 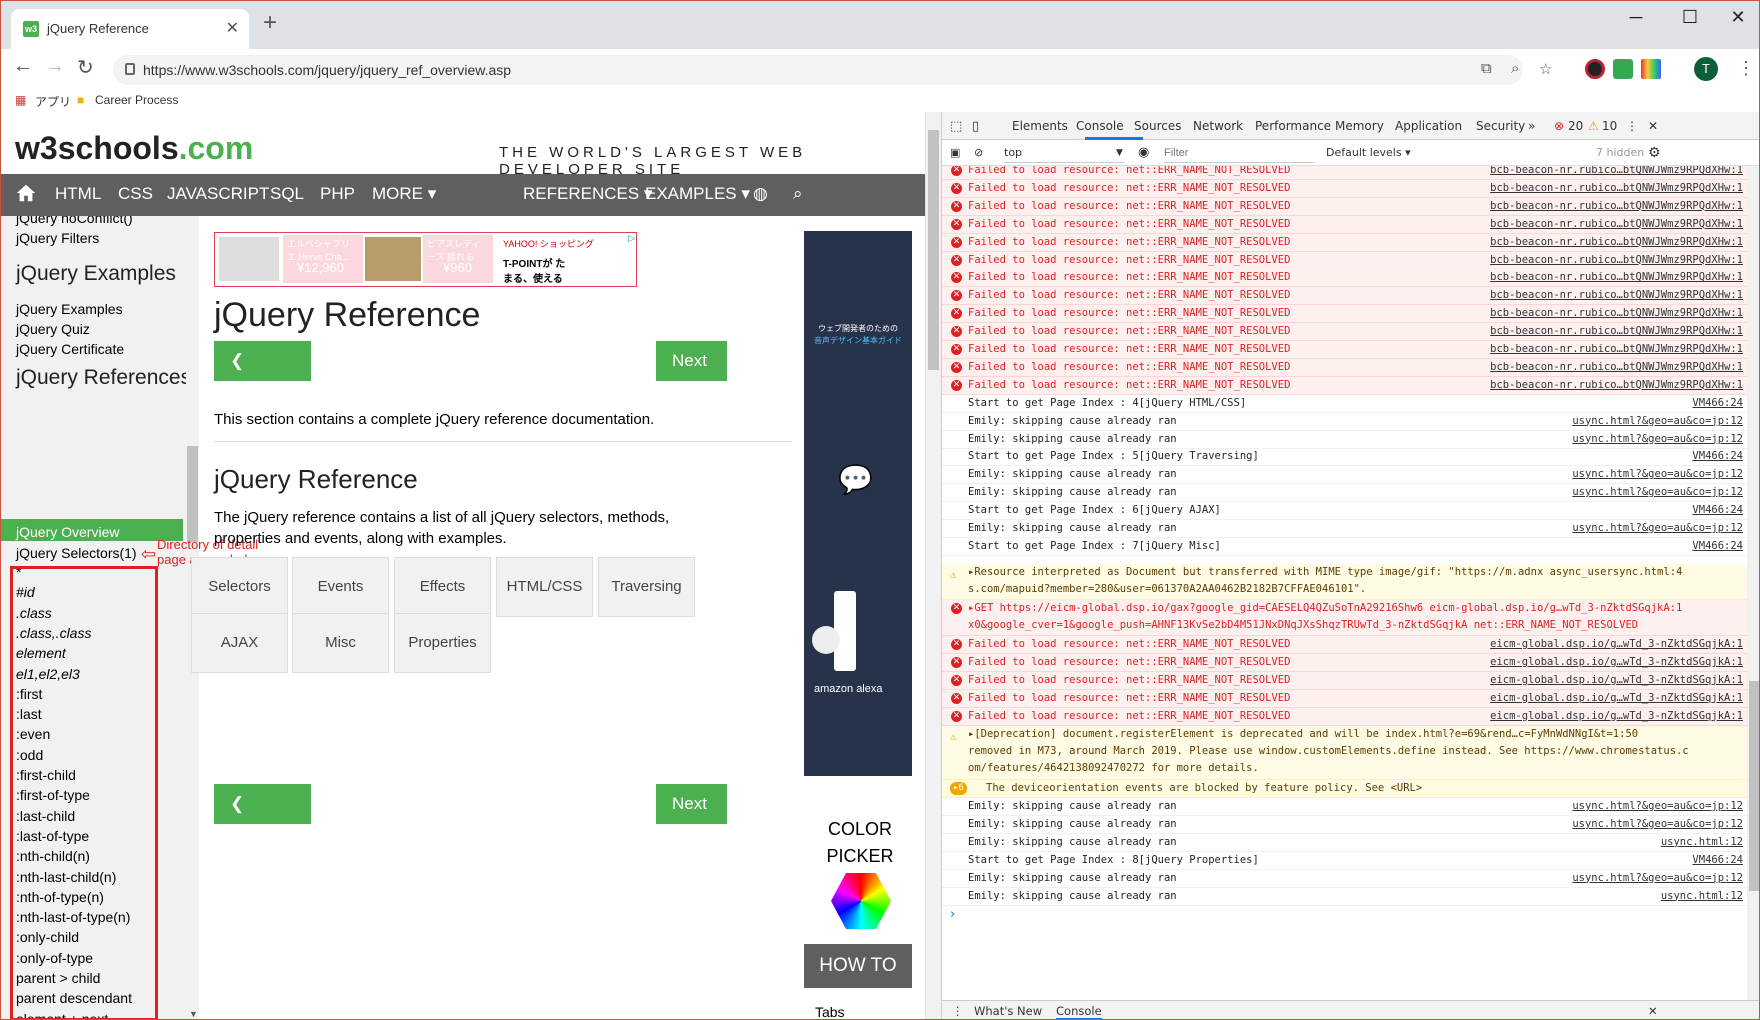 What do you see at coordinates (631, 238) in the screenshot?
I see `adchoices-icon: ▷` at bounding box center [631, 238].